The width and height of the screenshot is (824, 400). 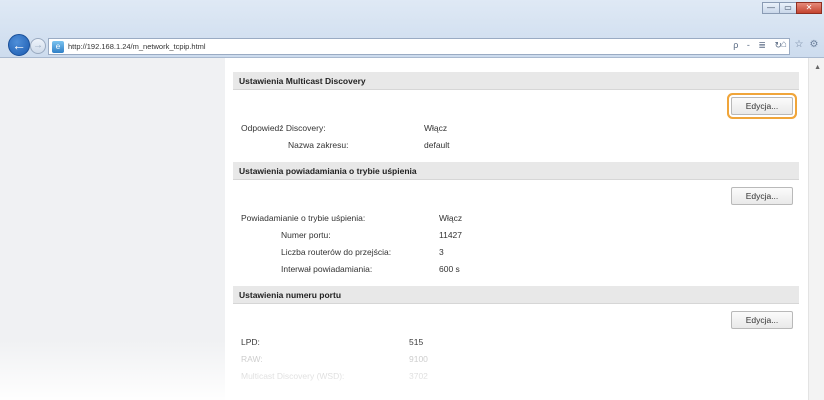 I want to click on back-button: ←, so click(x=19, y=45).